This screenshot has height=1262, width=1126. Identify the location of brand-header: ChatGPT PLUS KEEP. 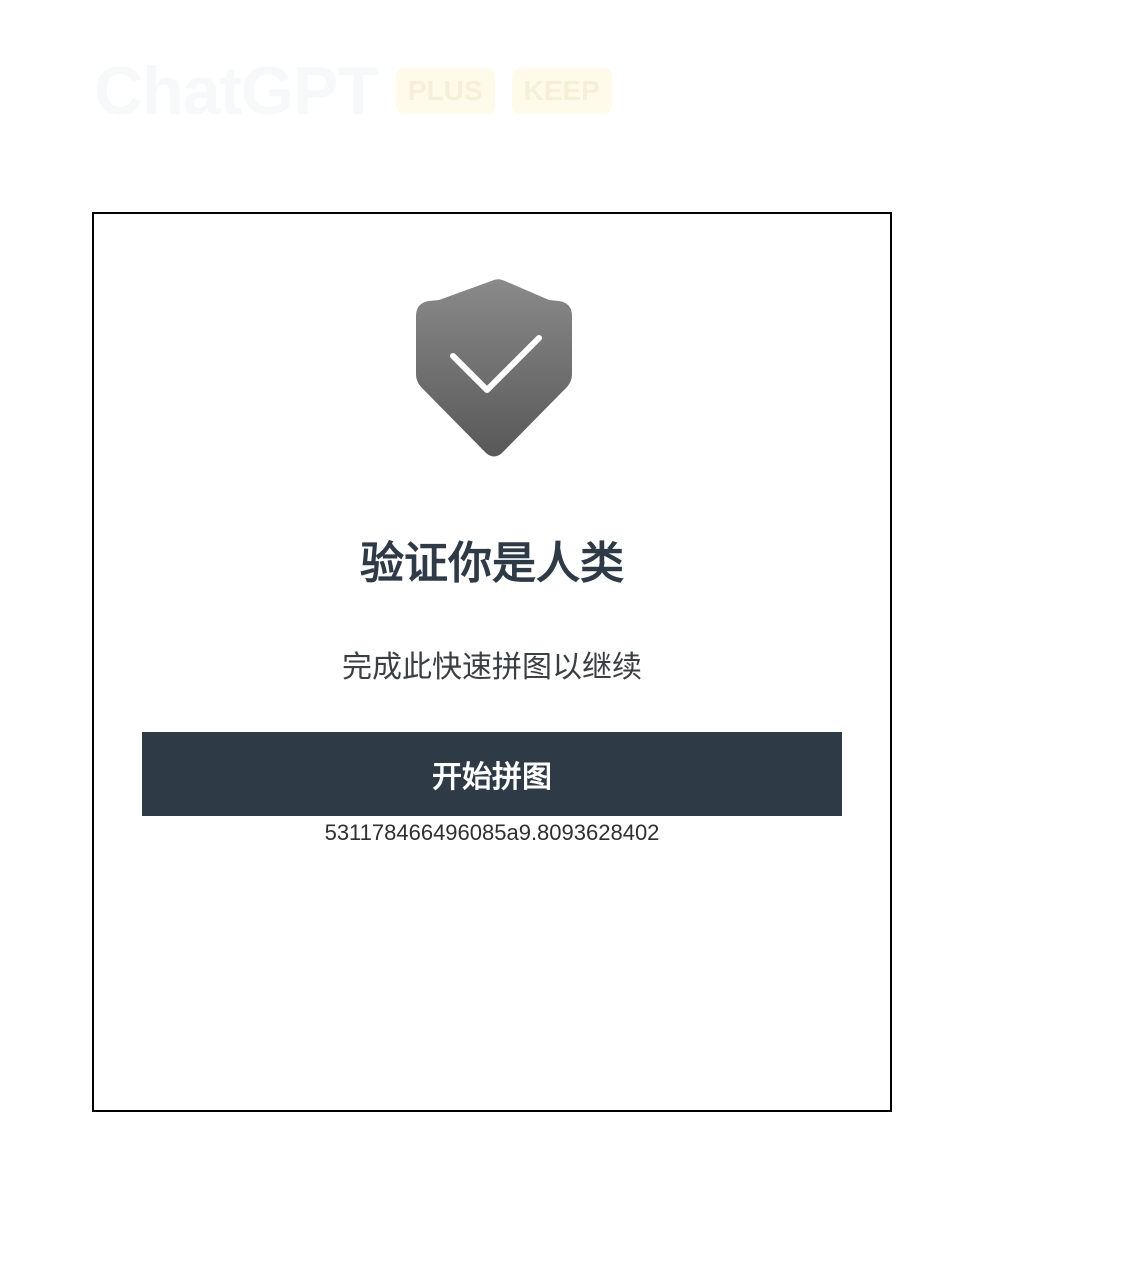
(353, 91).